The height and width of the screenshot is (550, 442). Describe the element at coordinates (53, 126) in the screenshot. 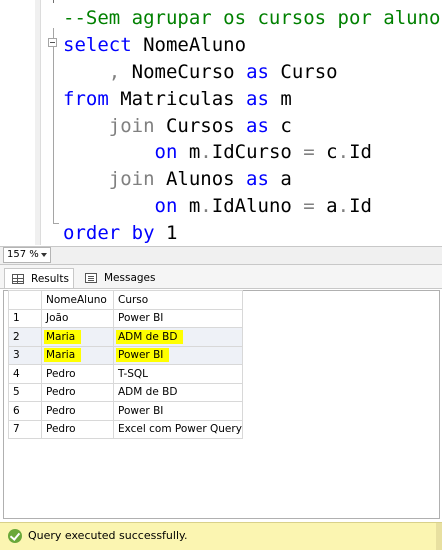

I see `outline-line` at that location.